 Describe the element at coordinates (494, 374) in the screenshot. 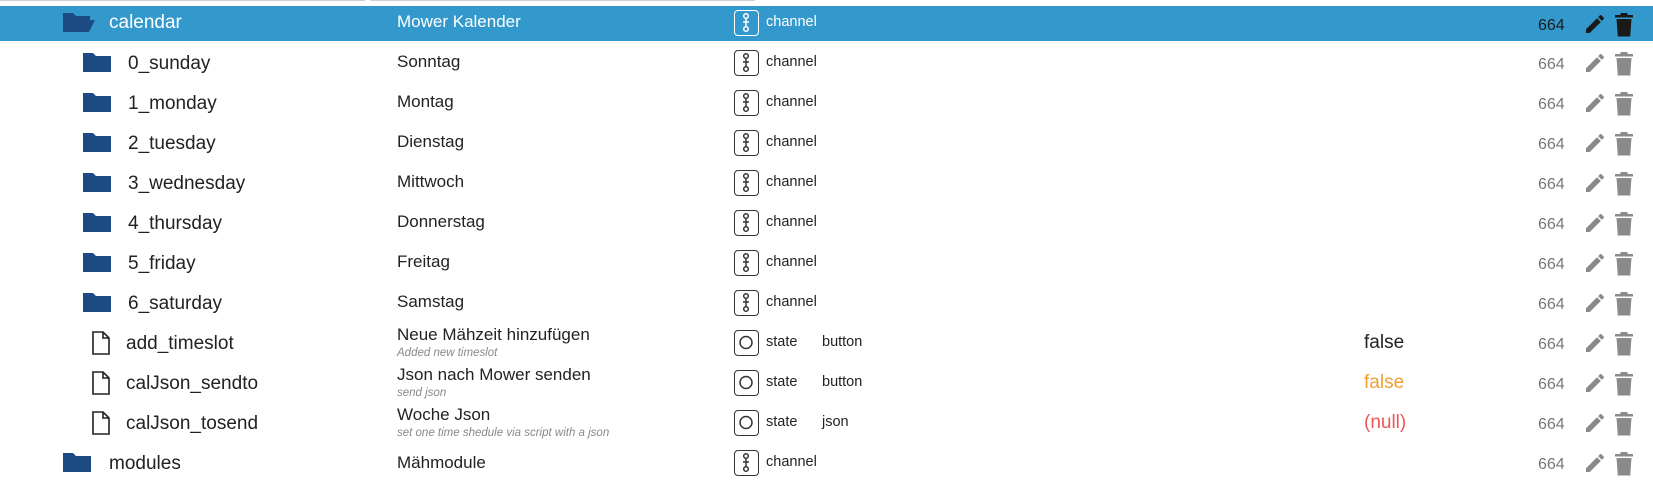

I see `object-label: Json nach Mower senden` at that location.